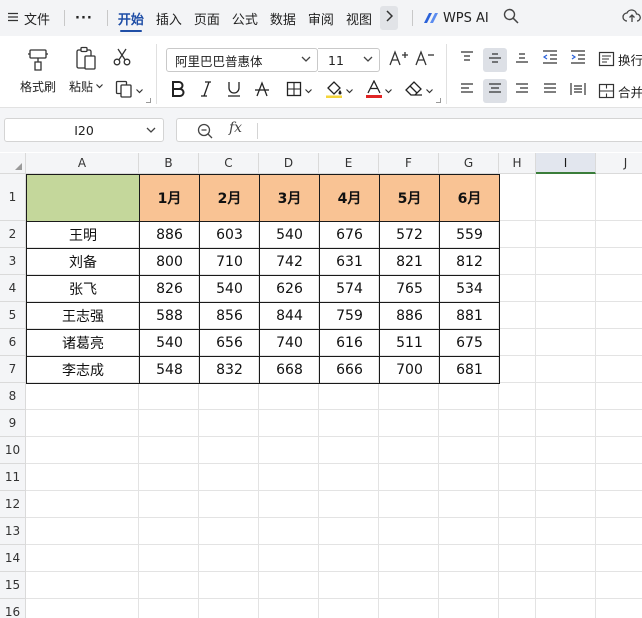  What do you see at coordinates (169, 235) in the screenshot?
I see `value-cell: 886` at bounding box center [169, 235].